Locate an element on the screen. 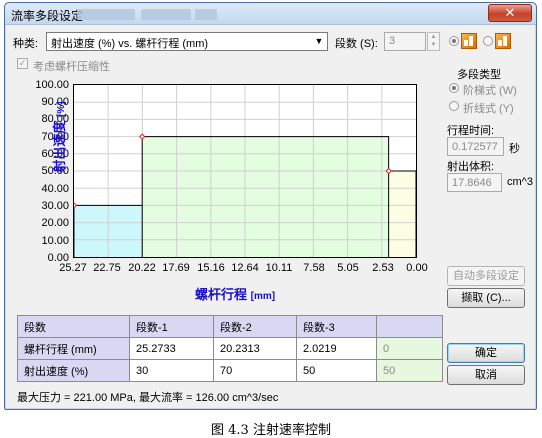 The width and height of the screenshot is (542, 438). line-mode-label: 折线式 (Y) is located at coordinates (488, 109).